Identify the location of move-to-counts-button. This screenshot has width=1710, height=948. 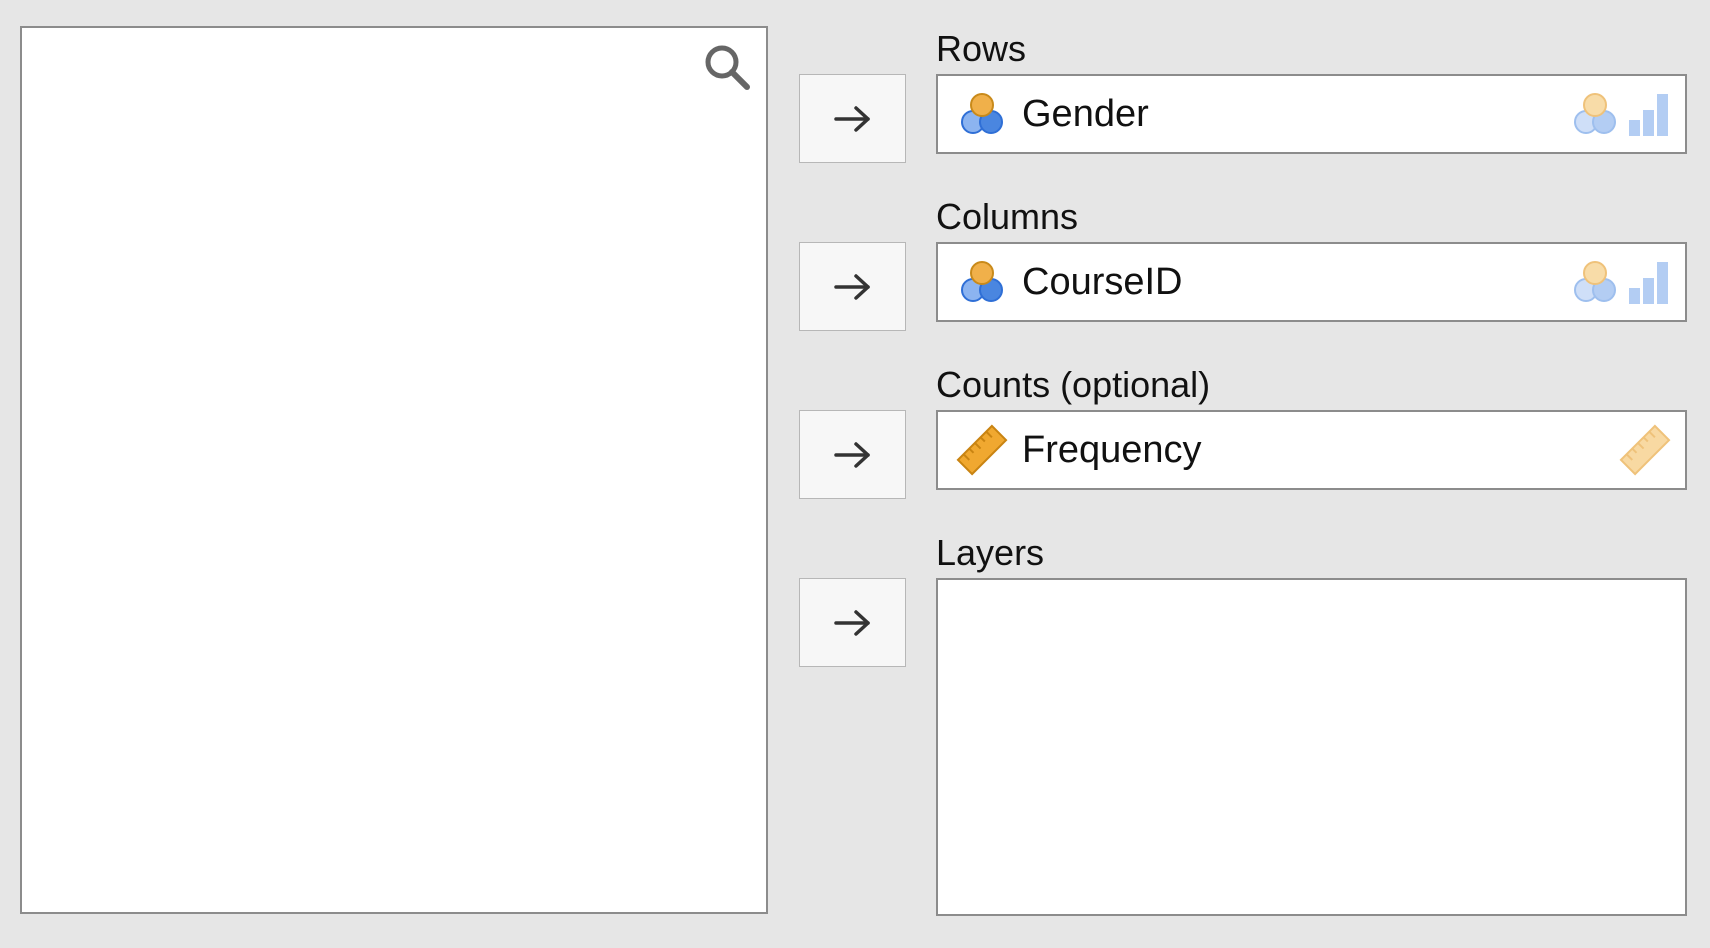
(852, 454).